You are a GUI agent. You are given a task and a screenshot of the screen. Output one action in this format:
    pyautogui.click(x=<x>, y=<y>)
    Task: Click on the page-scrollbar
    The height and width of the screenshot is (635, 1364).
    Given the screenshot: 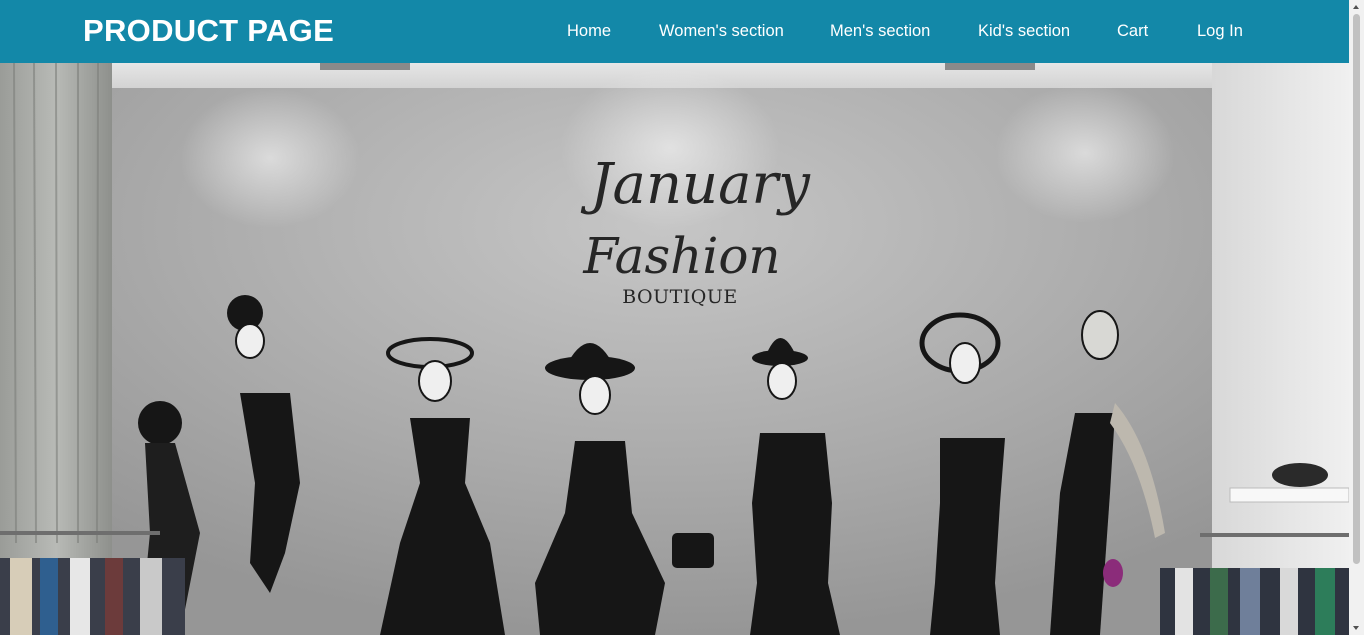 What is the action you would take?
    pyautogui.click(x=1356, y=317)
    